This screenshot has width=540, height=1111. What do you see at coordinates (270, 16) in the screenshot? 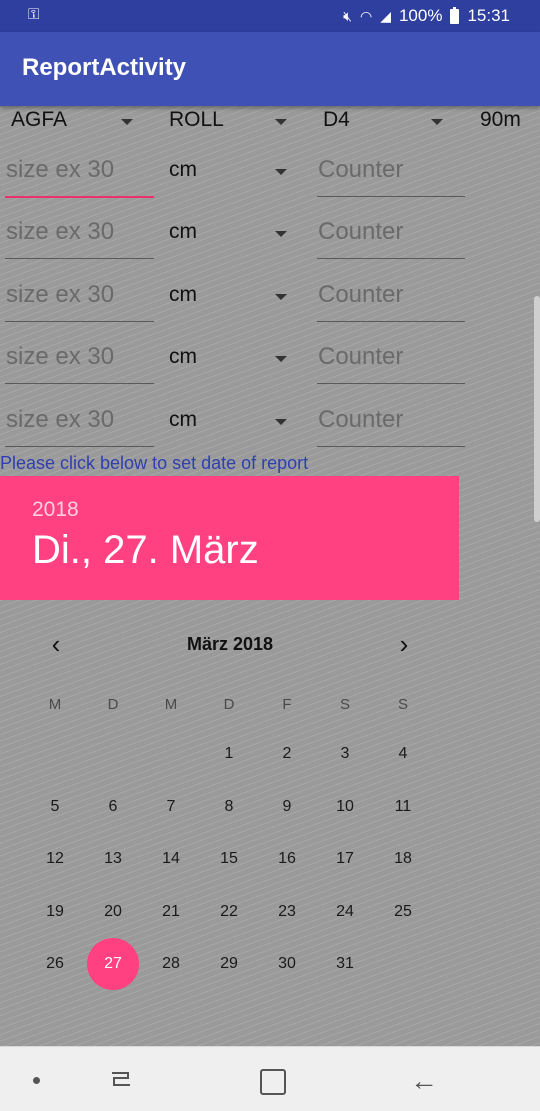
I see `status-bar: ⚿ 🔇︎ ◠ ◢ 100% 15:31` at bounding box center [270, 16].